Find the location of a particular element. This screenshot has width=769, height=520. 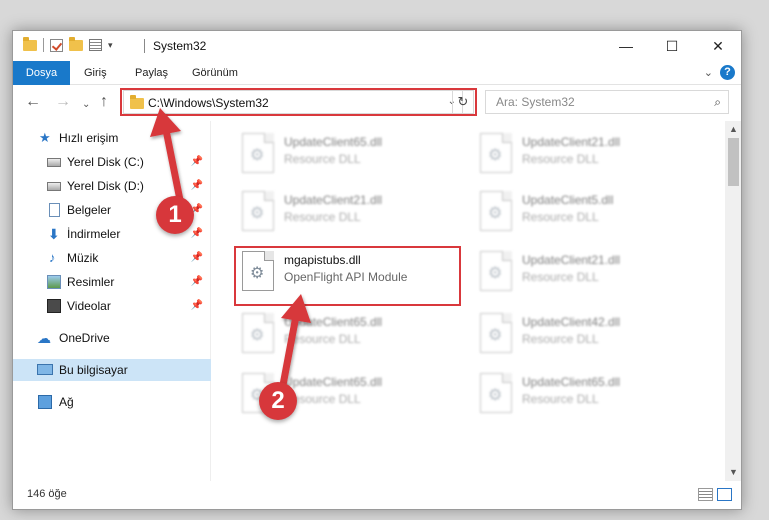

cloud-icon: ☁ is located at coordinates (44, 338).